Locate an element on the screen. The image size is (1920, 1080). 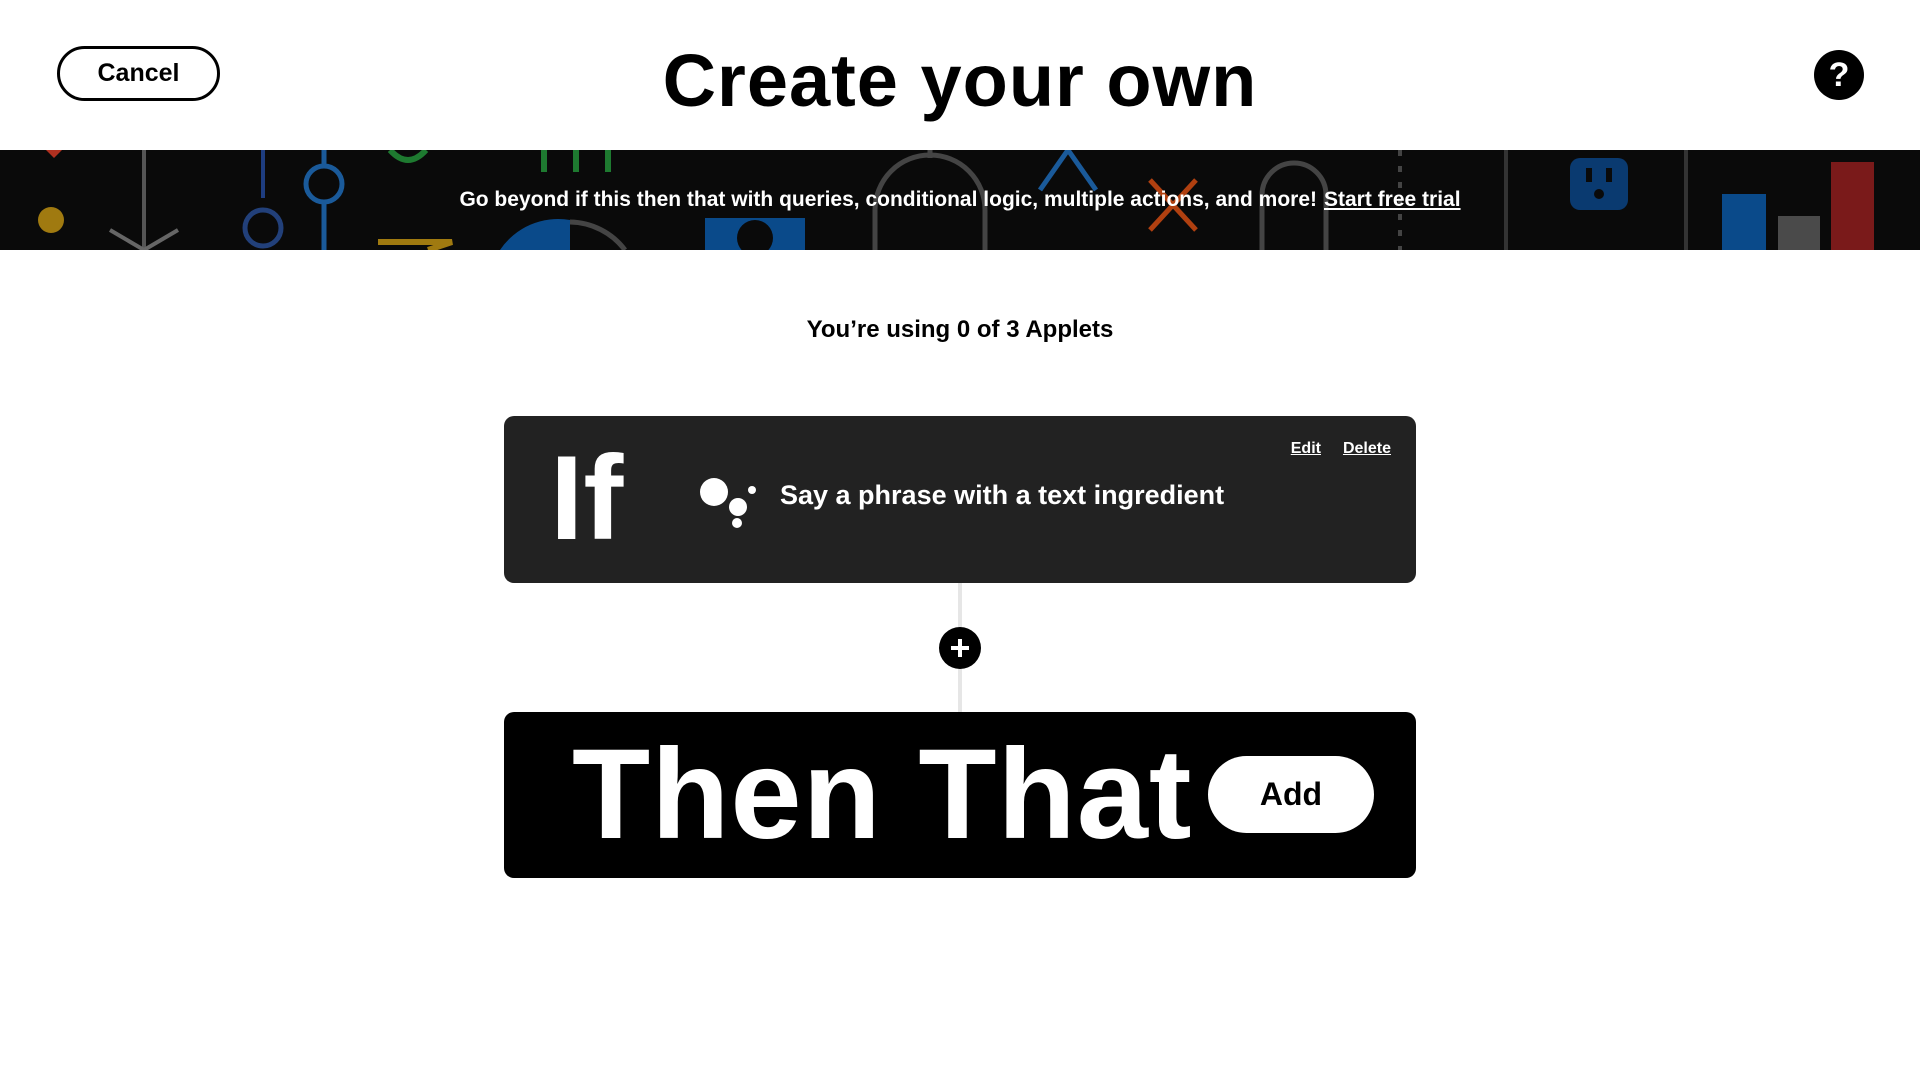
trigger-actions: Edit Delete is located at coordinates (1341, 449).